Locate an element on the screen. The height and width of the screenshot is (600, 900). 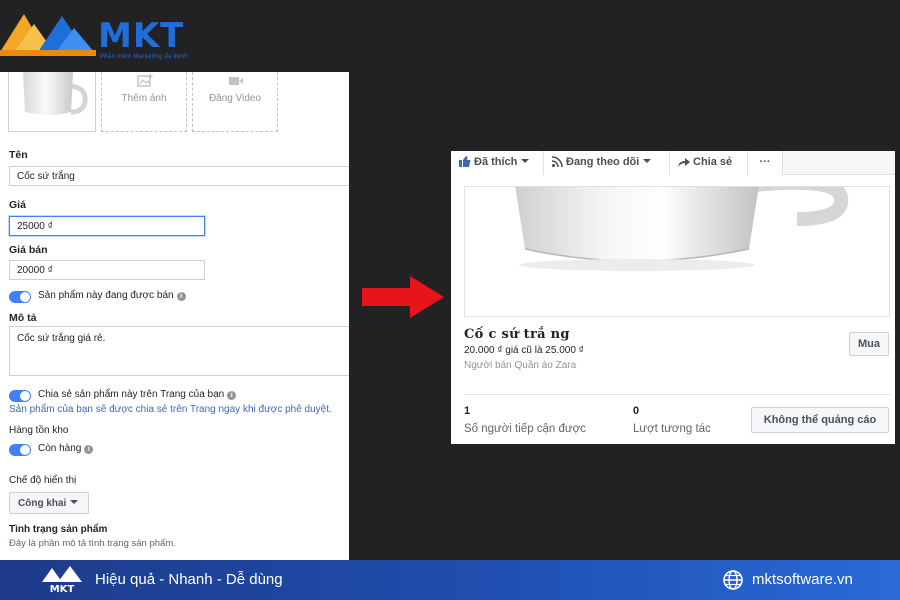
engagement-count: 0 is located at coordinates (636, 411).